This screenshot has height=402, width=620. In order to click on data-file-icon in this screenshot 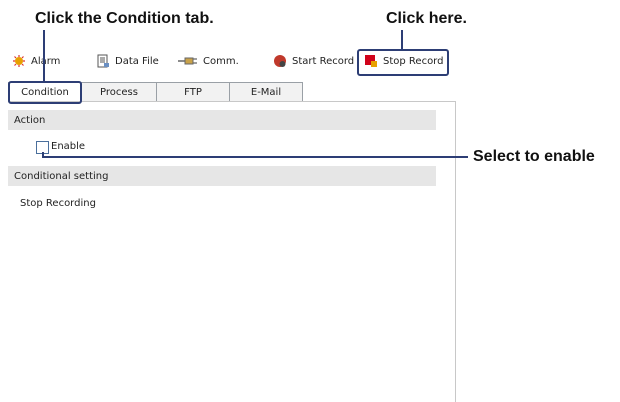, I will do `click(103, 61)`.